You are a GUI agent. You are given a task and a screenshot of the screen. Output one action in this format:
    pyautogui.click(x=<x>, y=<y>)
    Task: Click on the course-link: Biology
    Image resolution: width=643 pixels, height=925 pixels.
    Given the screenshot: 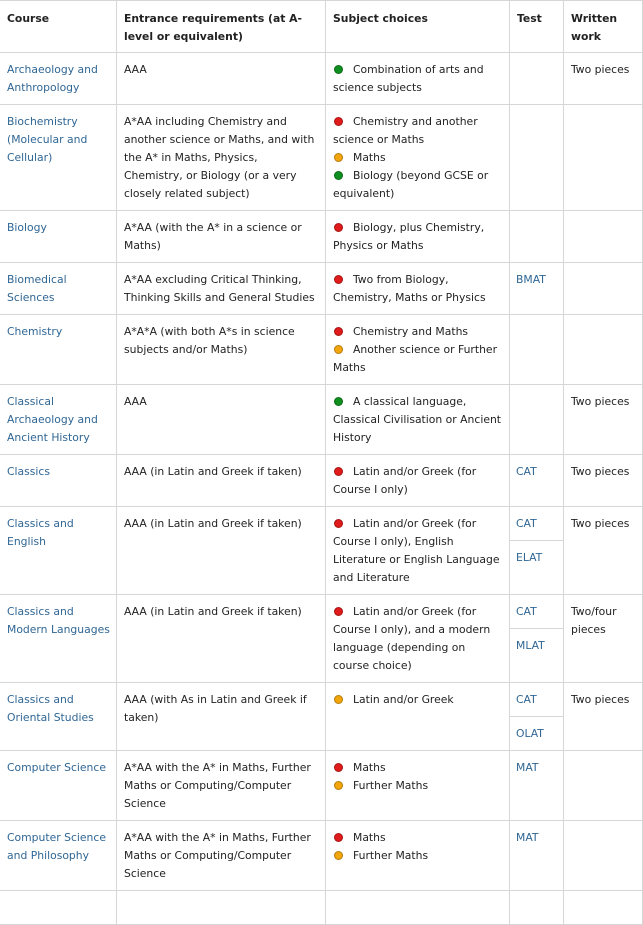 What is the action you would take?
    pyautogui.click(x=27, y=227)
    